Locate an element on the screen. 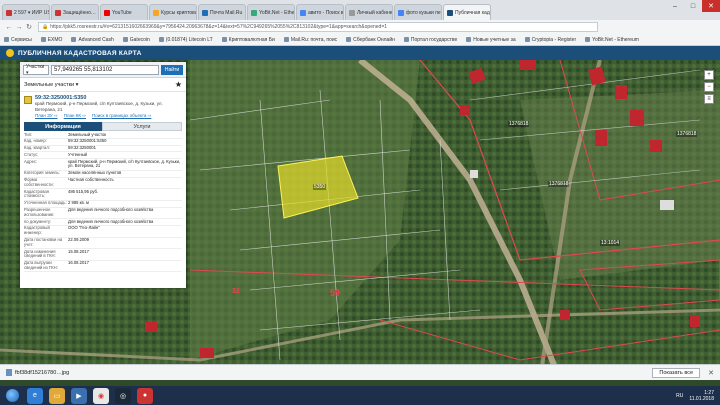 The image size is (720, 405). attribute-key: Кад. квартал: is located at coordinates (37, 148).